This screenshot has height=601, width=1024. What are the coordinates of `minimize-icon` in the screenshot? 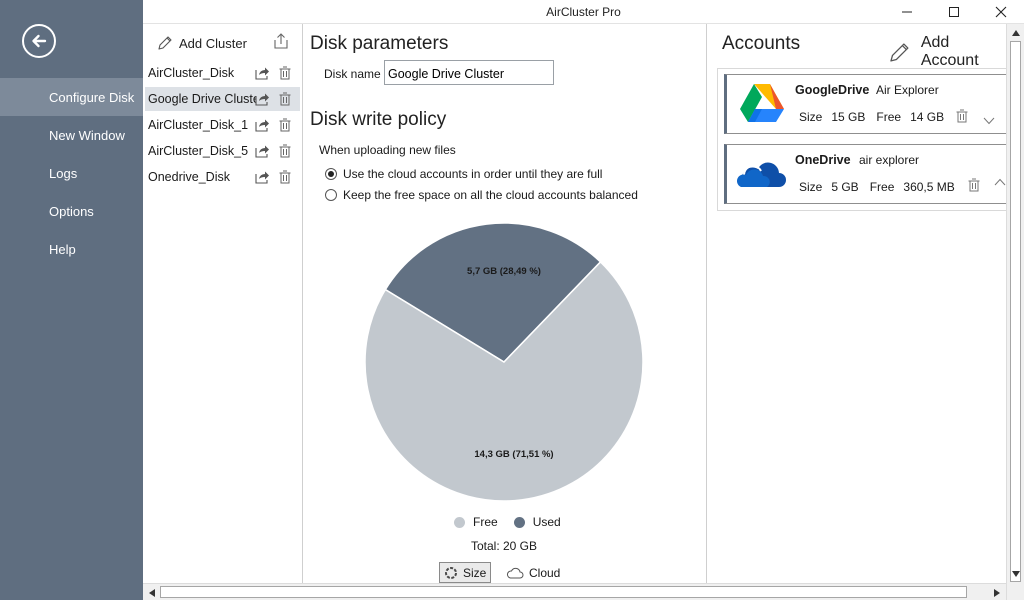 It's located at (907, 12).